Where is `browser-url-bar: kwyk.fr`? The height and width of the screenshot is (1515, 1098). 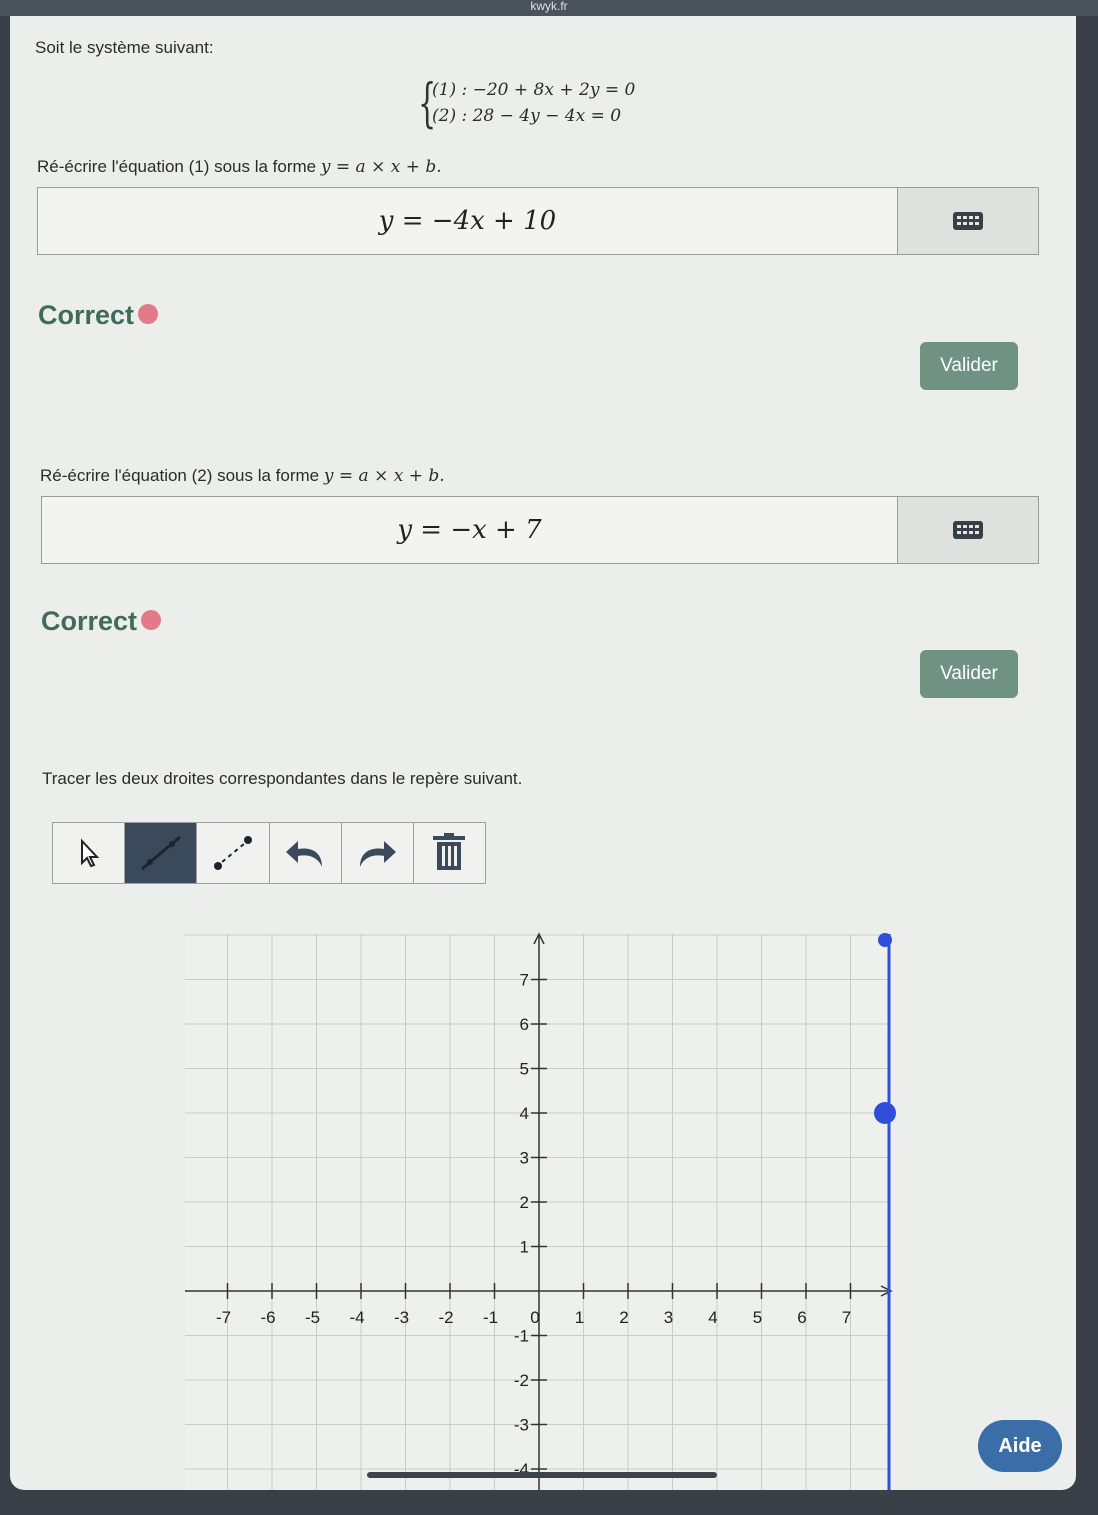
browser-url-bar: kwyk.fr is located at coordinates (549, 8).